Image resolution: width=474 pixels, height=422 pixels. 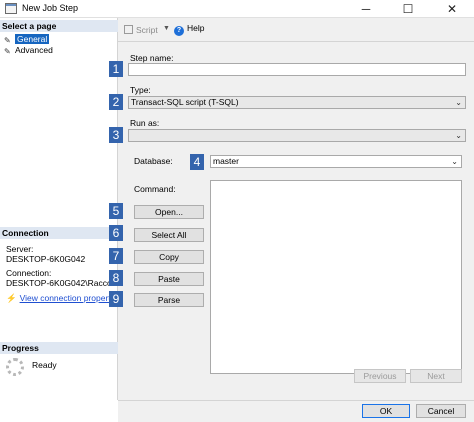 I want to click on toolbar: Script ▼ ? Help, so click(x=296, y=30).